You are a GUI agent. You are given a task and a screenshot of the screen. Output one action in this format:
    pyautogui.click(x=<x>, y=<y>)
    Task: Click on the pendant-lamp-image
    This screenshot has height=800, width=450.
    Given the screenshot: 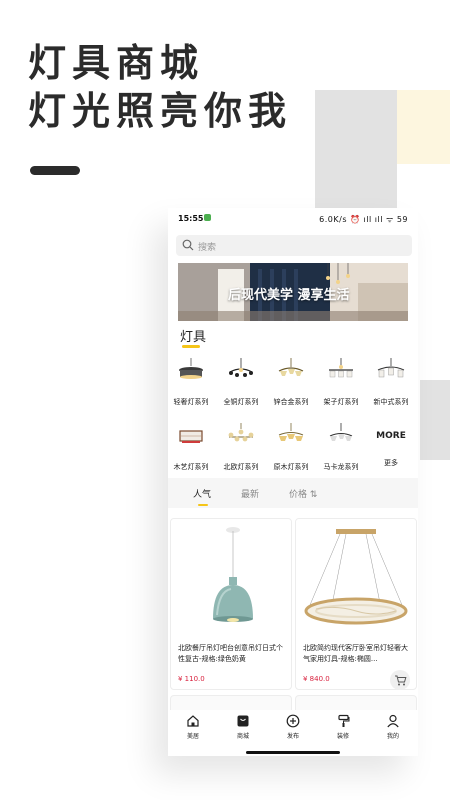 What is the action you would take?
    pyautogui.click(x=231, y=579)
    